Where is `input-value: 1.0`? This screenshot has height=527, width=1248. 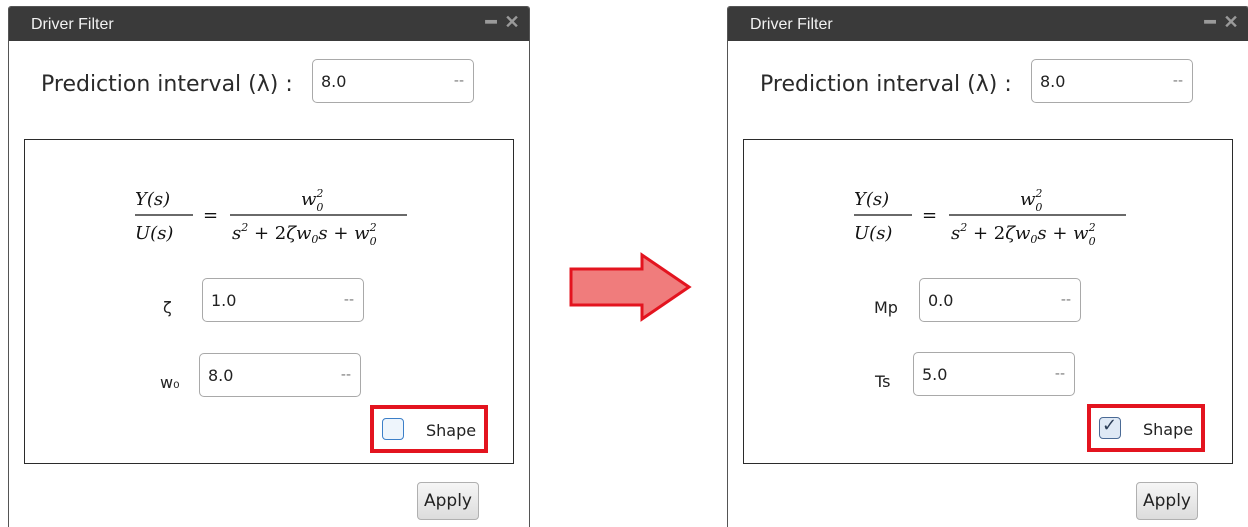
input-value: 1.0 is located at coordinates (224, 300).